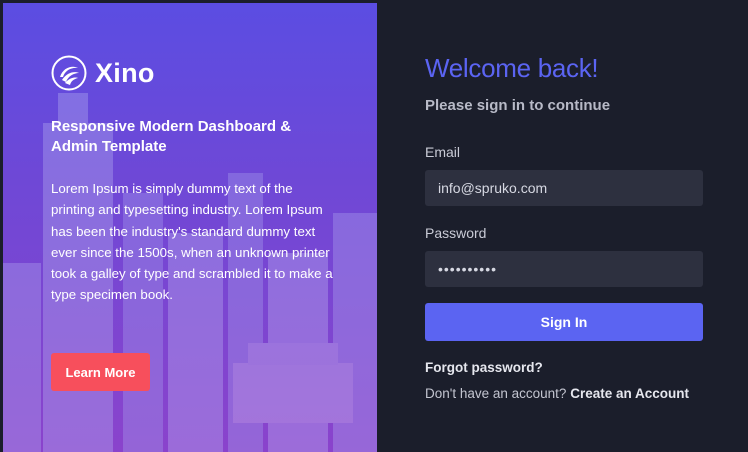  Describe the element at coordinates (564, 188) in the screenshot. I see `email-field: info@spruko.com` at that location.